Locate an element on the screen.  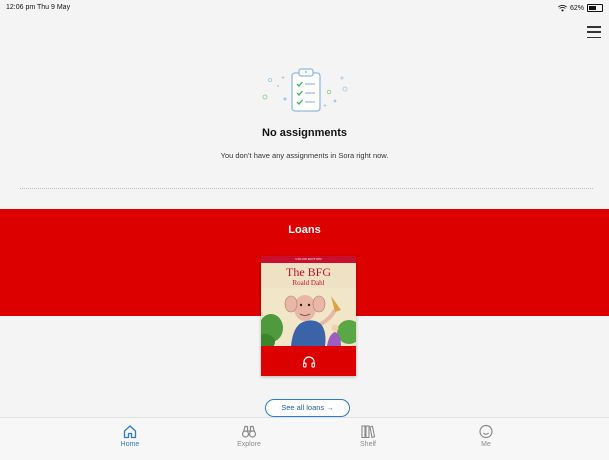
tab-me: Me is located at coordinates (486, 441).